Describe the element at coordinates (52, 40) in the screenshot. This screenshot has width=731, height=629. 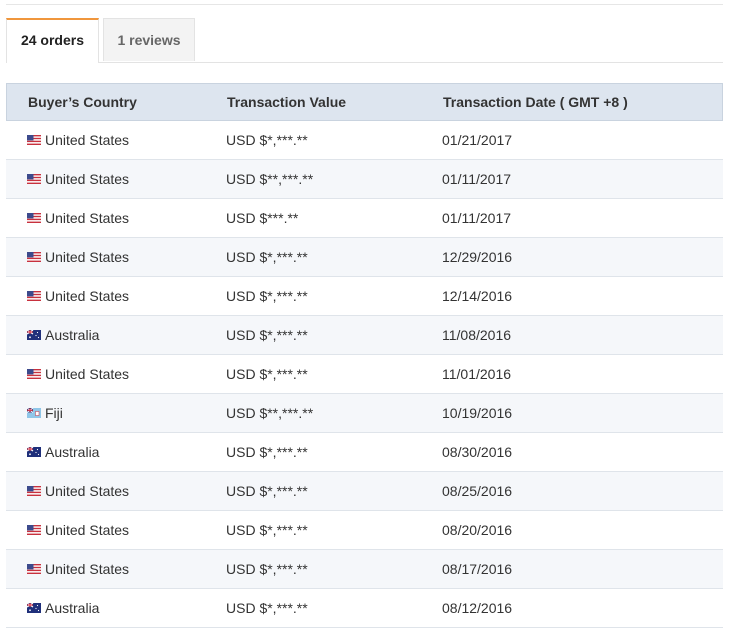
I see `tab-orders: 24 orders` at that location.